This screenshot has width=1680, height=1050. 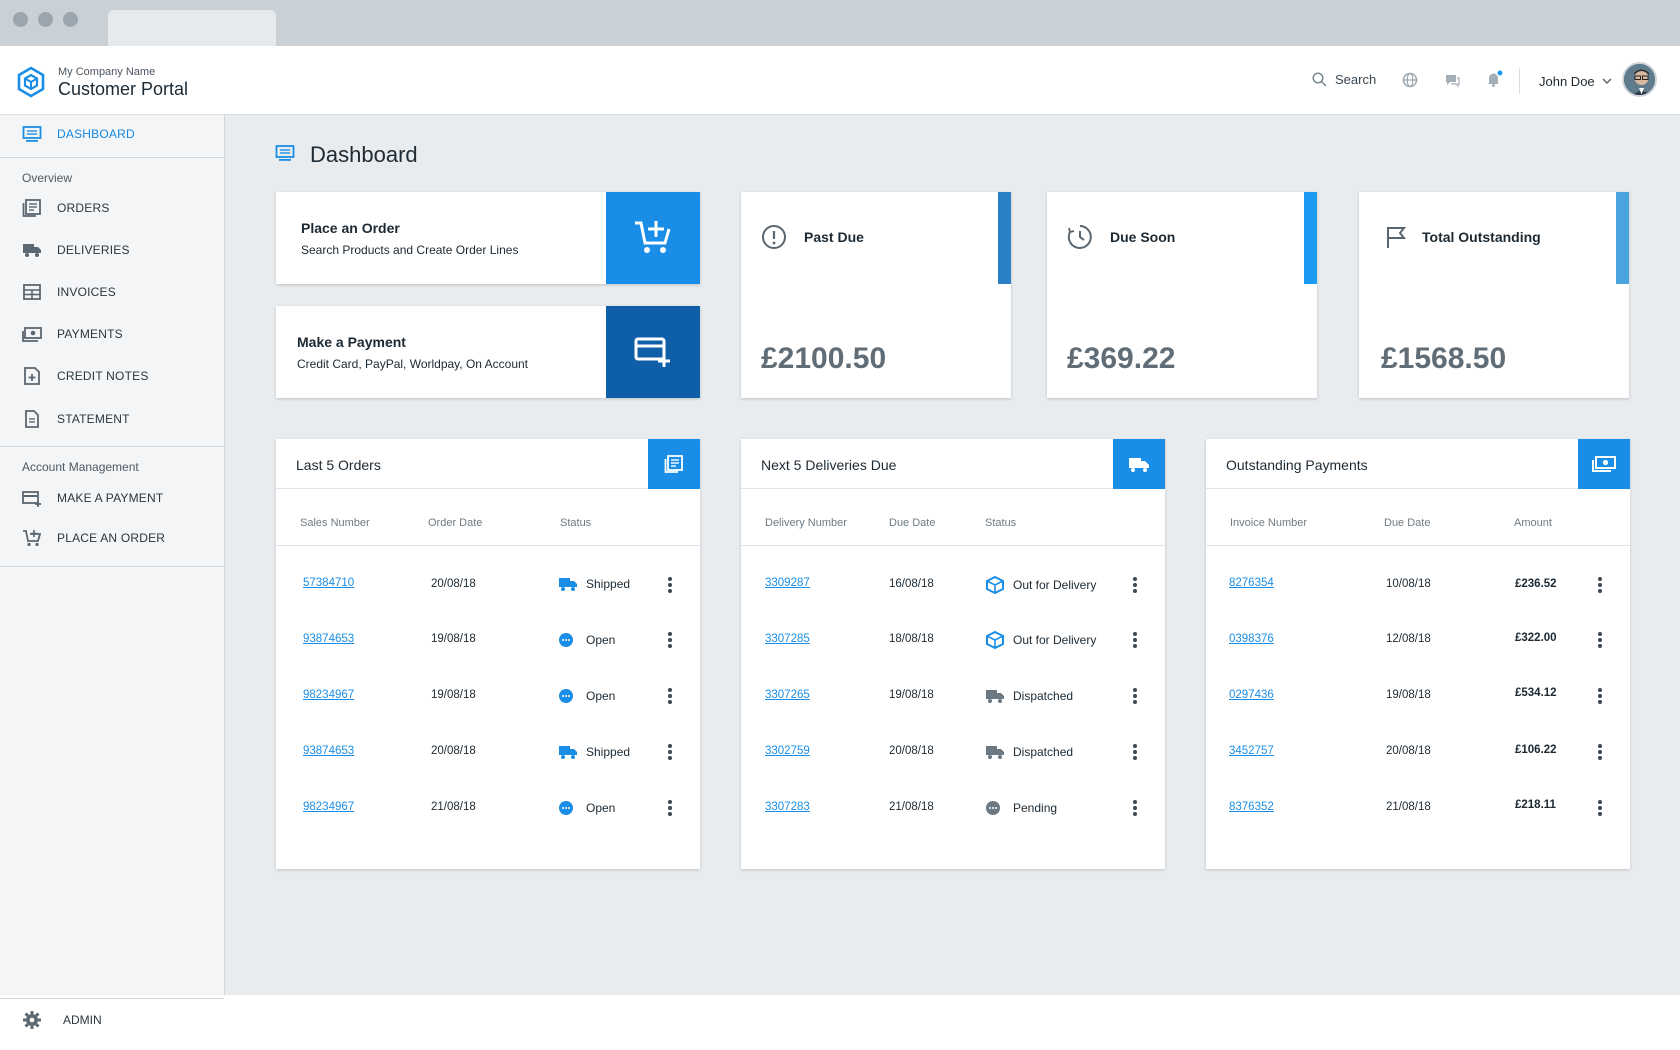 I want to click on admin-label: ADMIN, so click(x=82, y=1020).